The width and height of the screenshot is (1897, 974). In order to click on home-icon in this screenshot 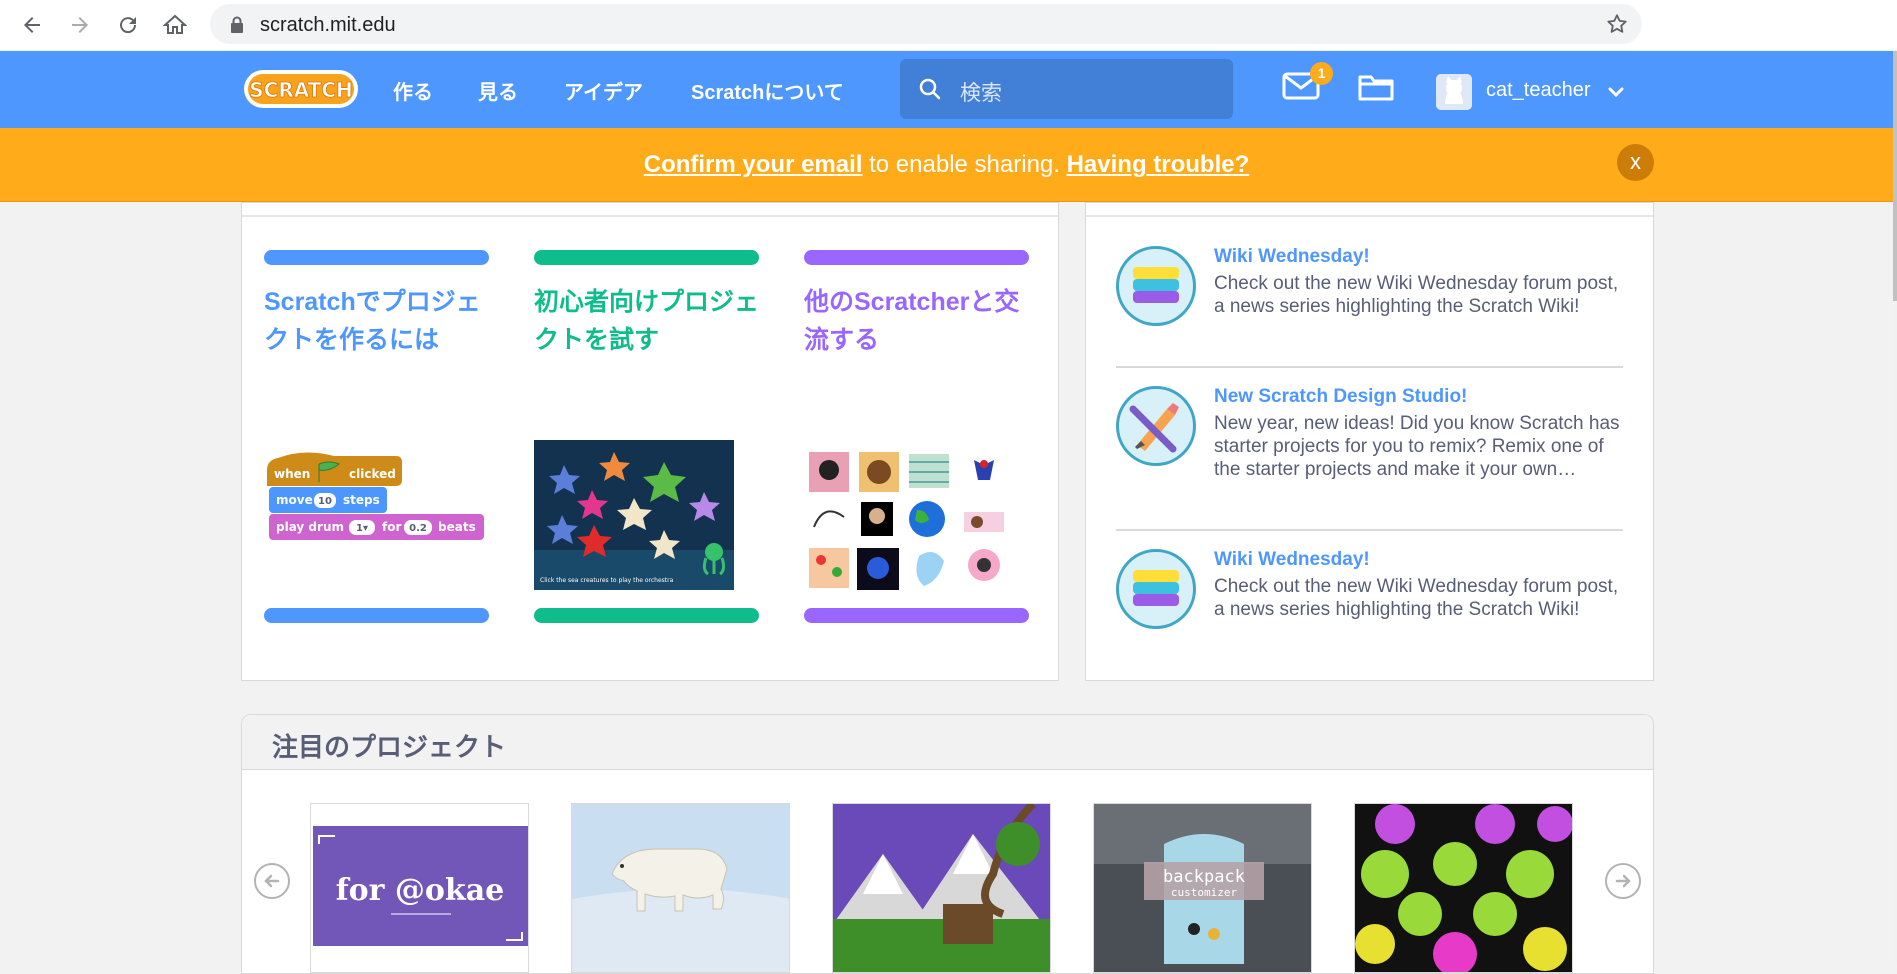, I will do `click(175, 25)`.